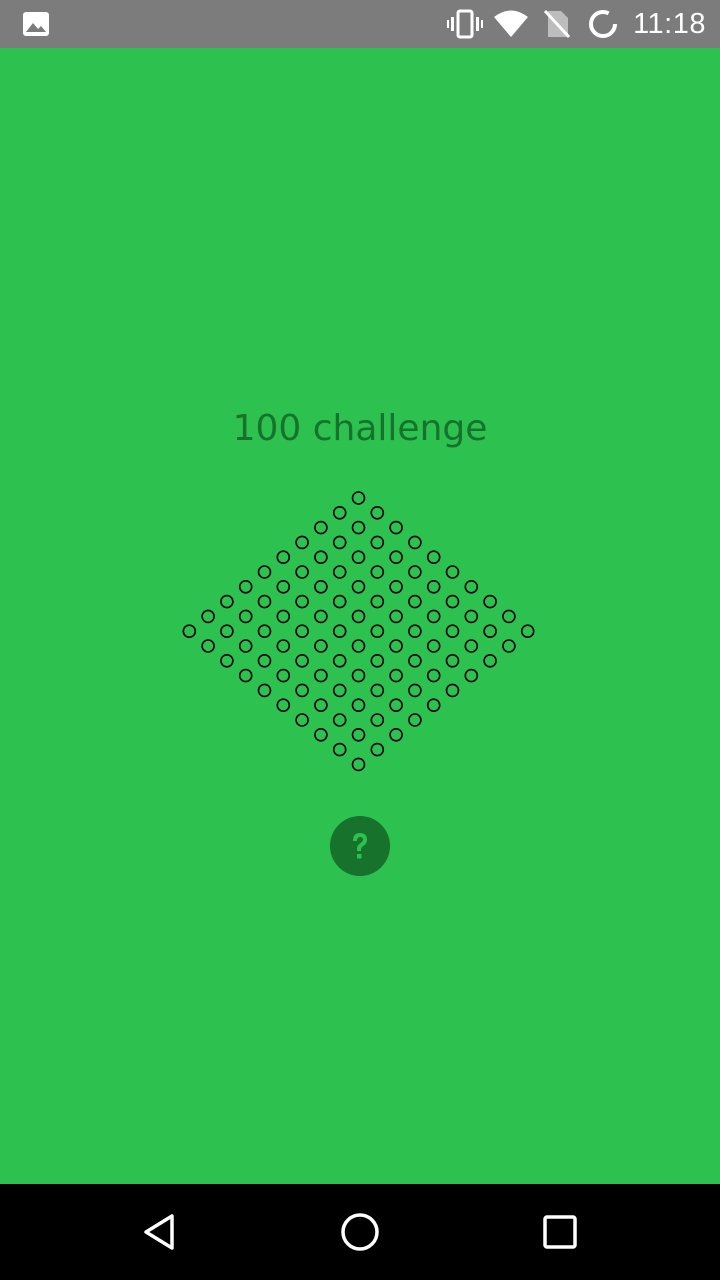 Image resolution: width=720 pixels, height=1280 pixels. I want to click on home-button, so click(360, 1232).